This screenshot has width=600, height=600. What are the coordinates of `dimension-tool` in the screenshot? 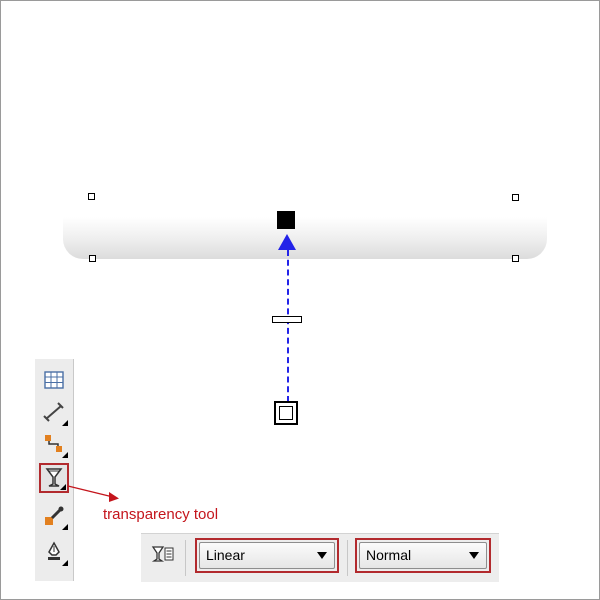 It's located at (54, 412).